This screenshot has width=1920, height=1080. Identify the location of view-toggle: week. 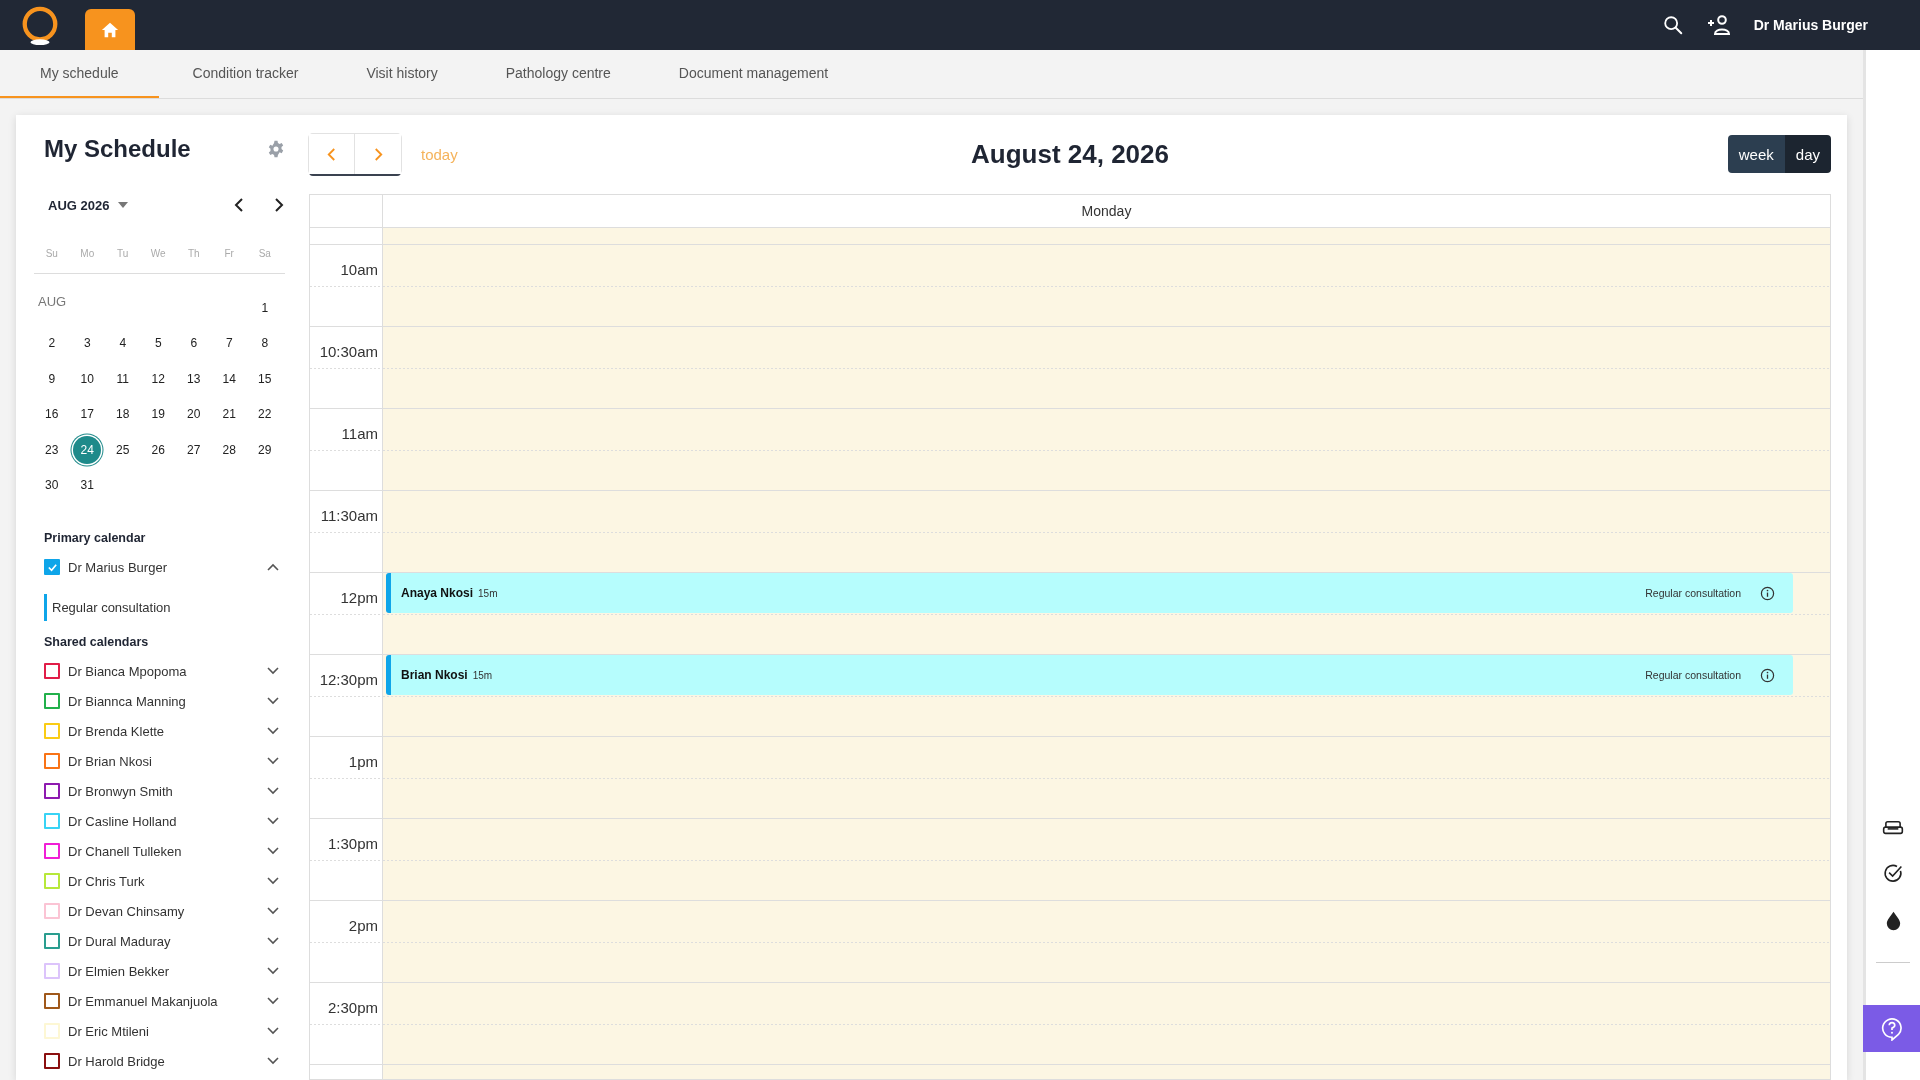
(1756, 154).